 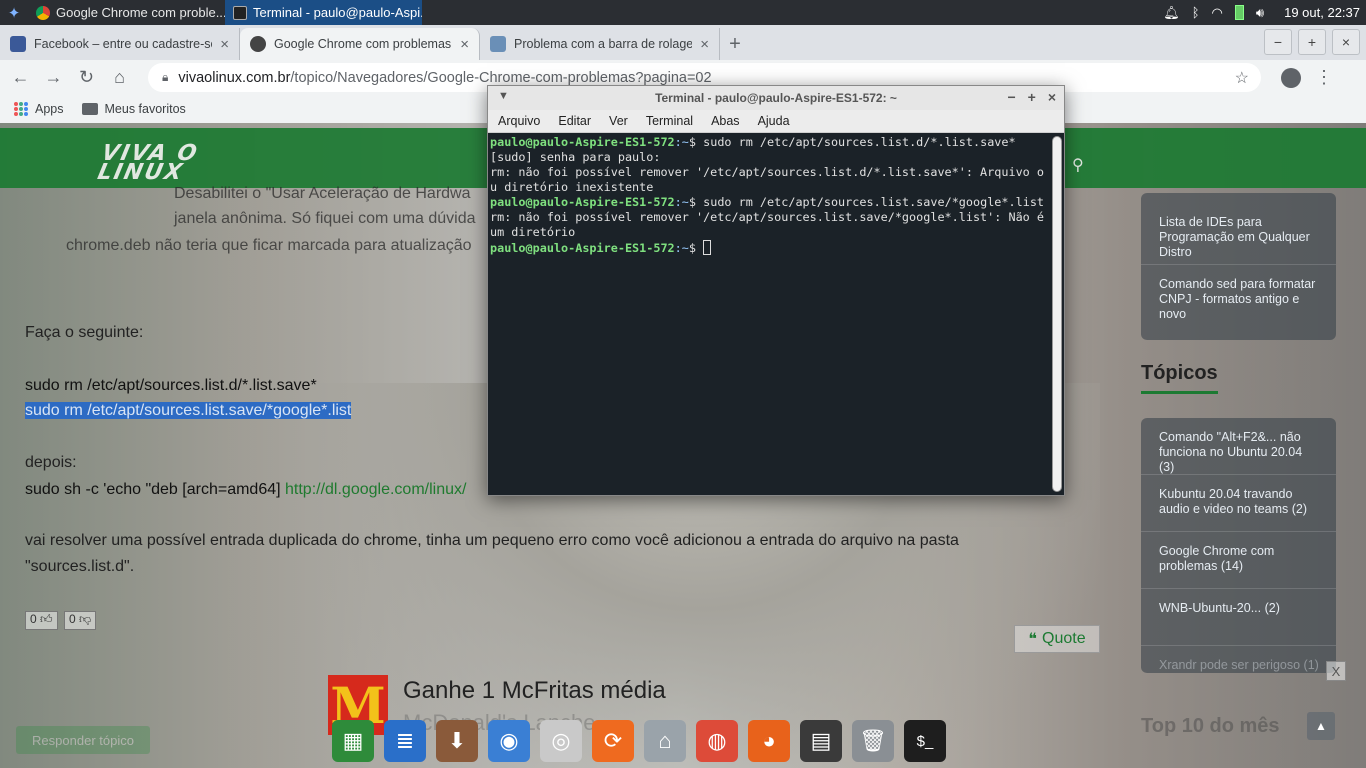 I want to click on bookmark-star-icon: ☆, so click(x=1242, y=78).